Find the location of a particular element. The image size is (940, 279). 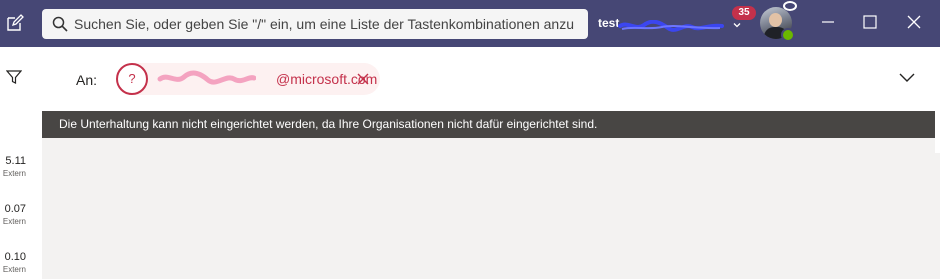

chat-list-item: 5.11 Extern is located at coordinates (13, 167).